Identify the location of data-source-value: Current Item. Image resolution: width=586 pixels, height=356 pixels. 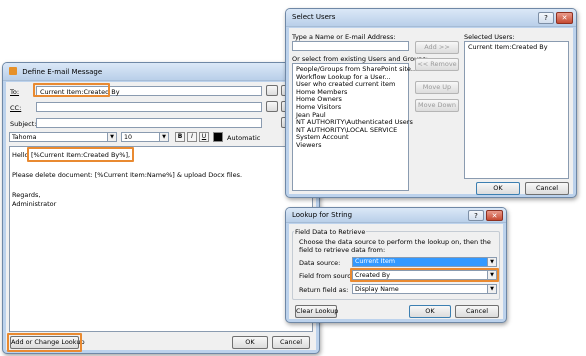
(420, 262).